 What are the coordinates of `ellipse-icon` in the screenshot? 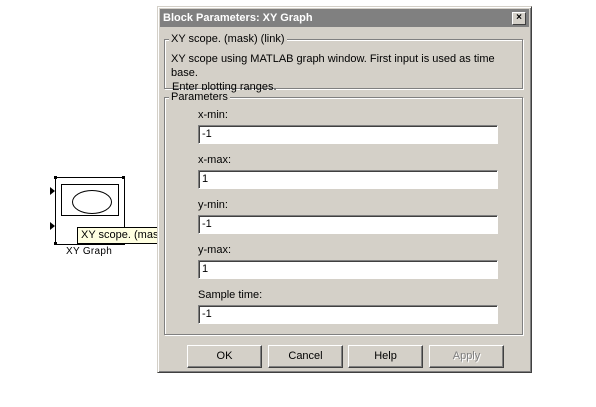 It's located at (92, 202).